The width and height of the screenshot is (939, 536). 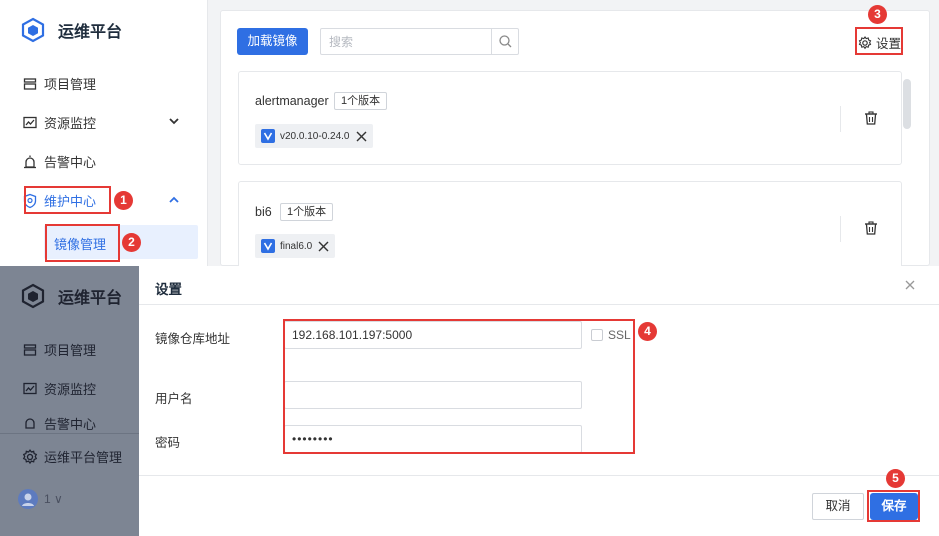 What do you see at coordinates (193, 339) in the screenshot?
I see `registry-address-label: 镜像仓库地址` at bounding box center [193, 339].